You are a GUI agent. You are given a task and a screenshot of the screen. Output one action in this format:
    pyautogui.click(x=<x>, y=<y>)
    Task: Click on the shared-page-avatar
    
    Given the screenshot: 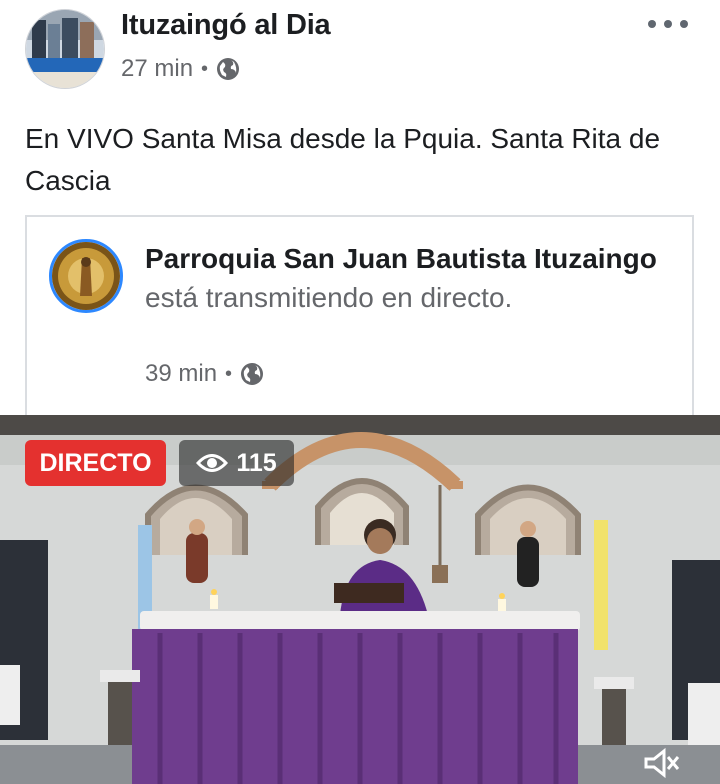 What is the action you would take?
    pyautogui.click(x=86, y=276)
    